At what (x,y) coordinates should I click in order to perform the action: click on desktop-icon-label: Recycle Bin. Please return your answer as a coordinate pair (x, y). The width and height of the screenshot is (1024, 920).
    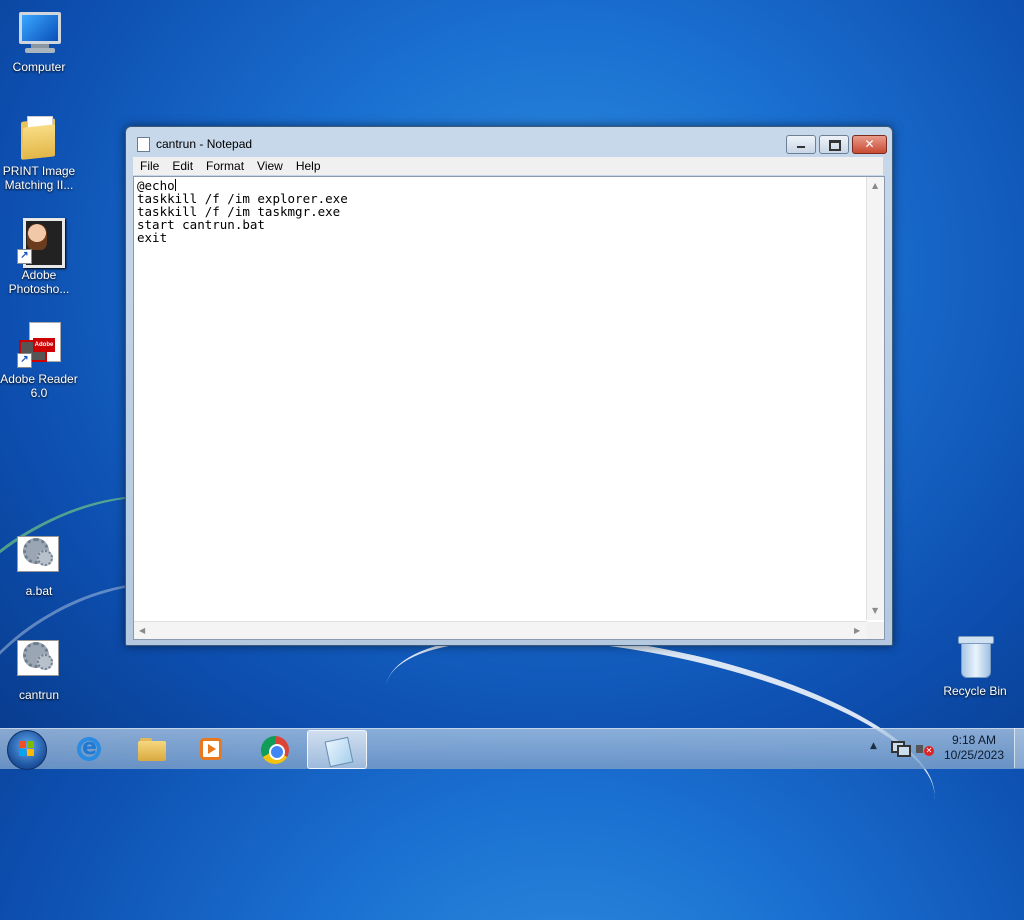
    Looking at the image, I should click on (975, 691).